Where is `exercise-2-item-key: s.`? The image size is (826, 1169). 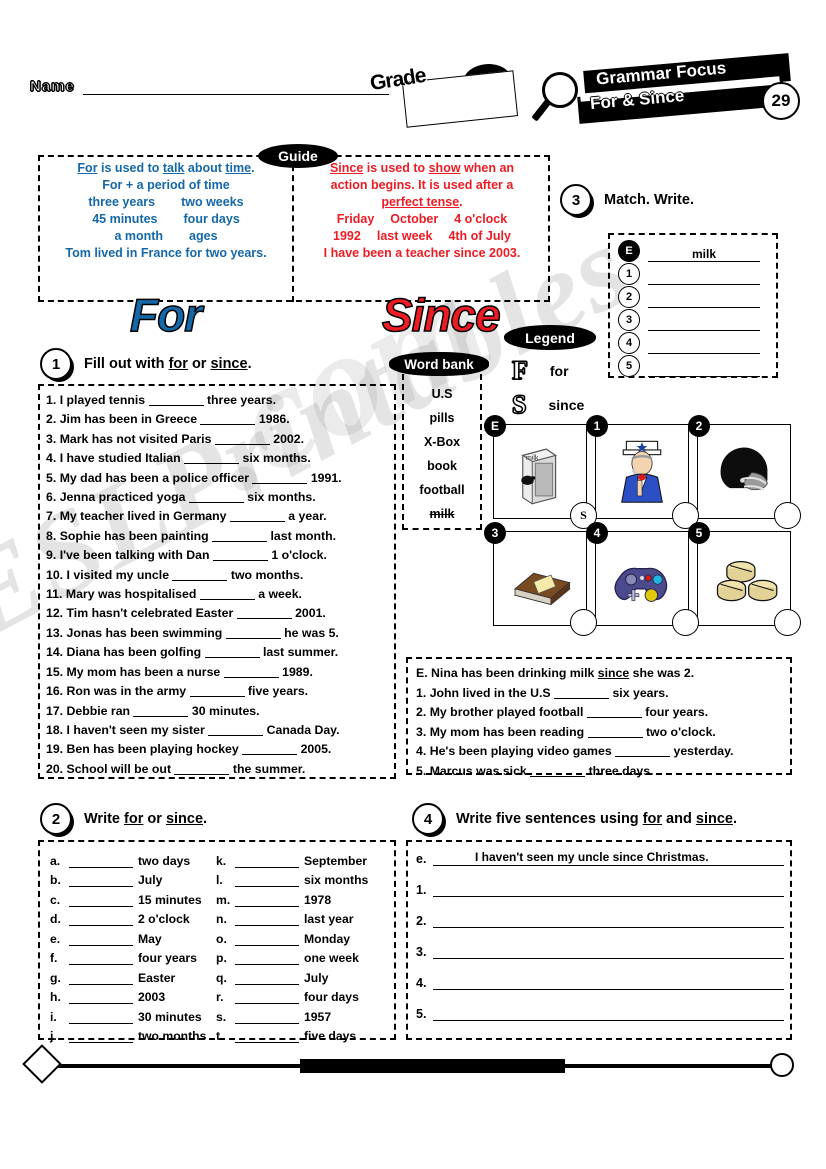
exercise-2-item-key: s. is located at coordinates (221, 1016).